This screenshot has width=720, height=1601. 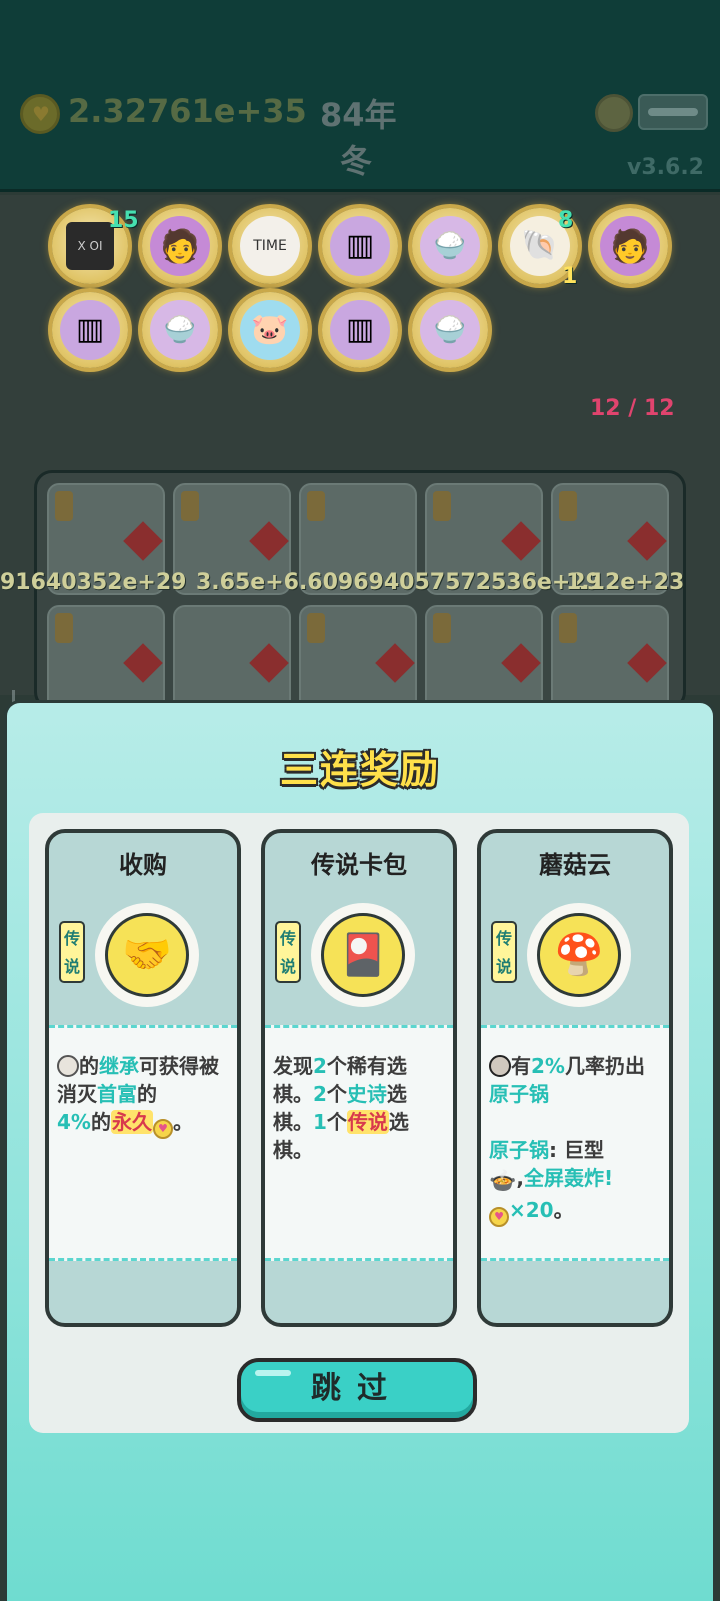 What do you see at coordinates (359, 770) in the screenshot?
I see `modal-title: 三连奖励` at bounding box center [359, 770].